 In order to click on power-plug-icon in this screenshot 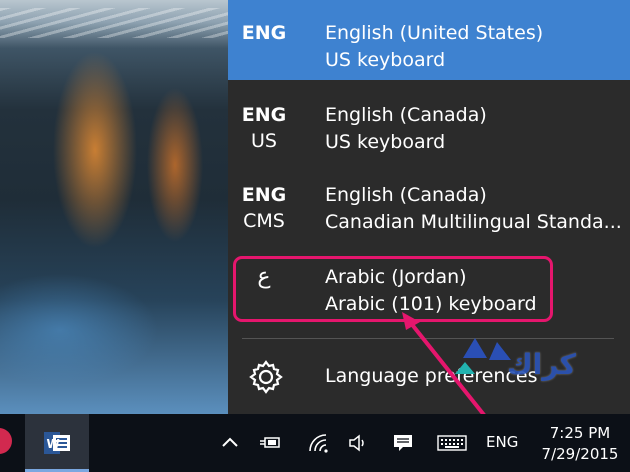, I will do `click(270, 443)`.